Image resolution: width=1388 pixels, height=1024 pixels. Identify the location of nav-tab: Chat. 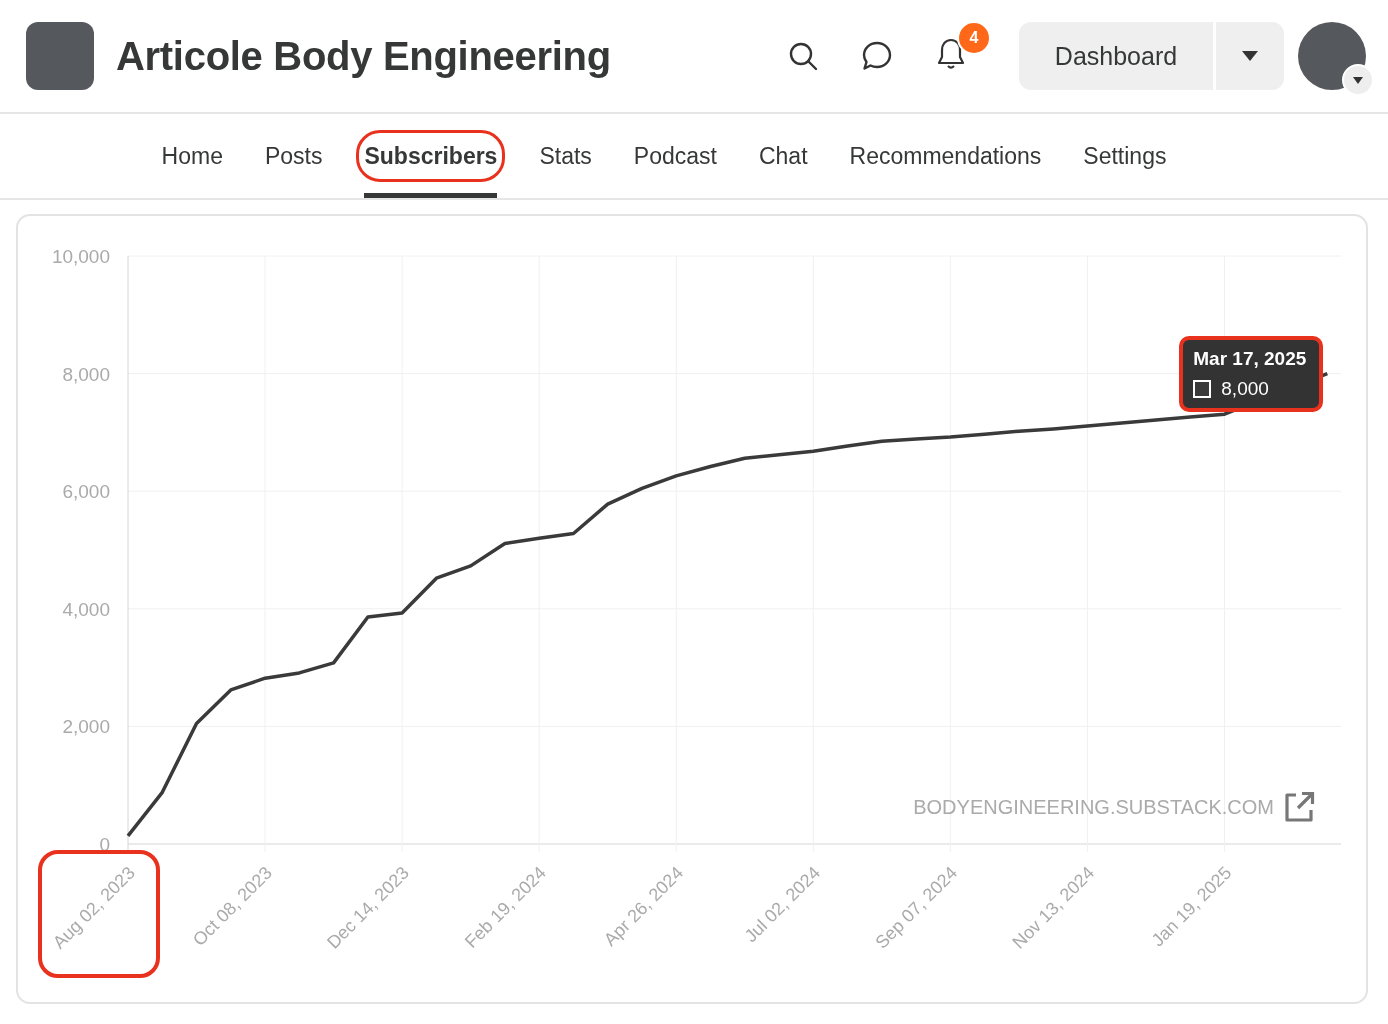
(783, 156).